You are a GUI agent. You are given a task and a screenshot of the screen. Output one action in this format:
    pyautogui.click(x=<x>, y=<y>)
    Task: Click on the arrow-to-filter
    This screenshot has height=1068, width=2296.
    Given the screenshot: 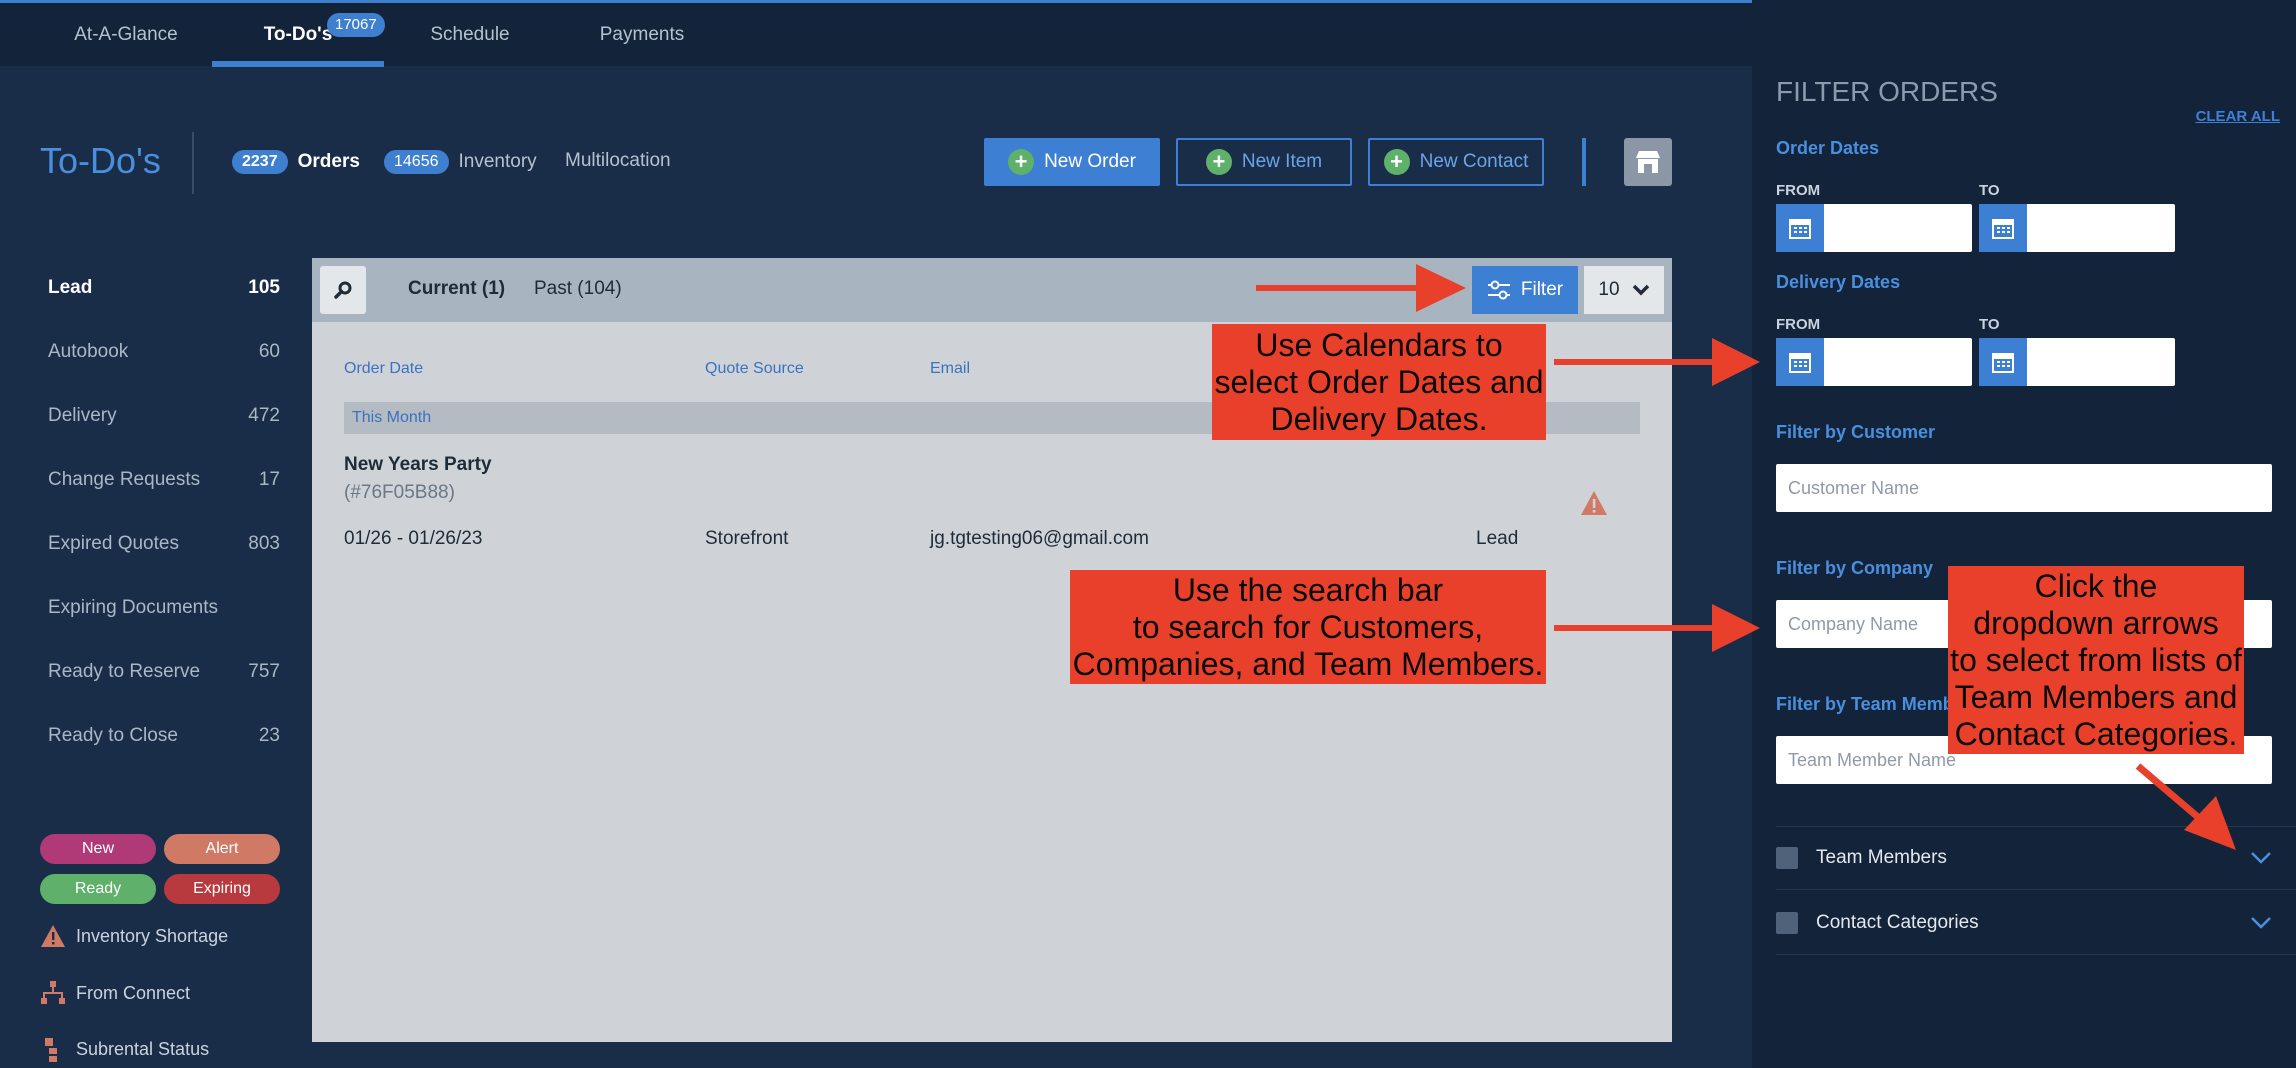 What is the action you would take?
    pyautogui.click(x=1361, y=288)
    